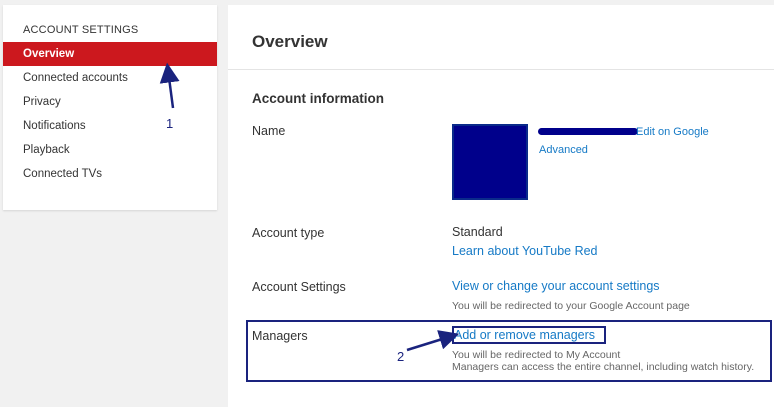  What do you see at coordinates (318, 98) in the screenshot?
I see `section-title: Account information` at bounding box center [318, 98].